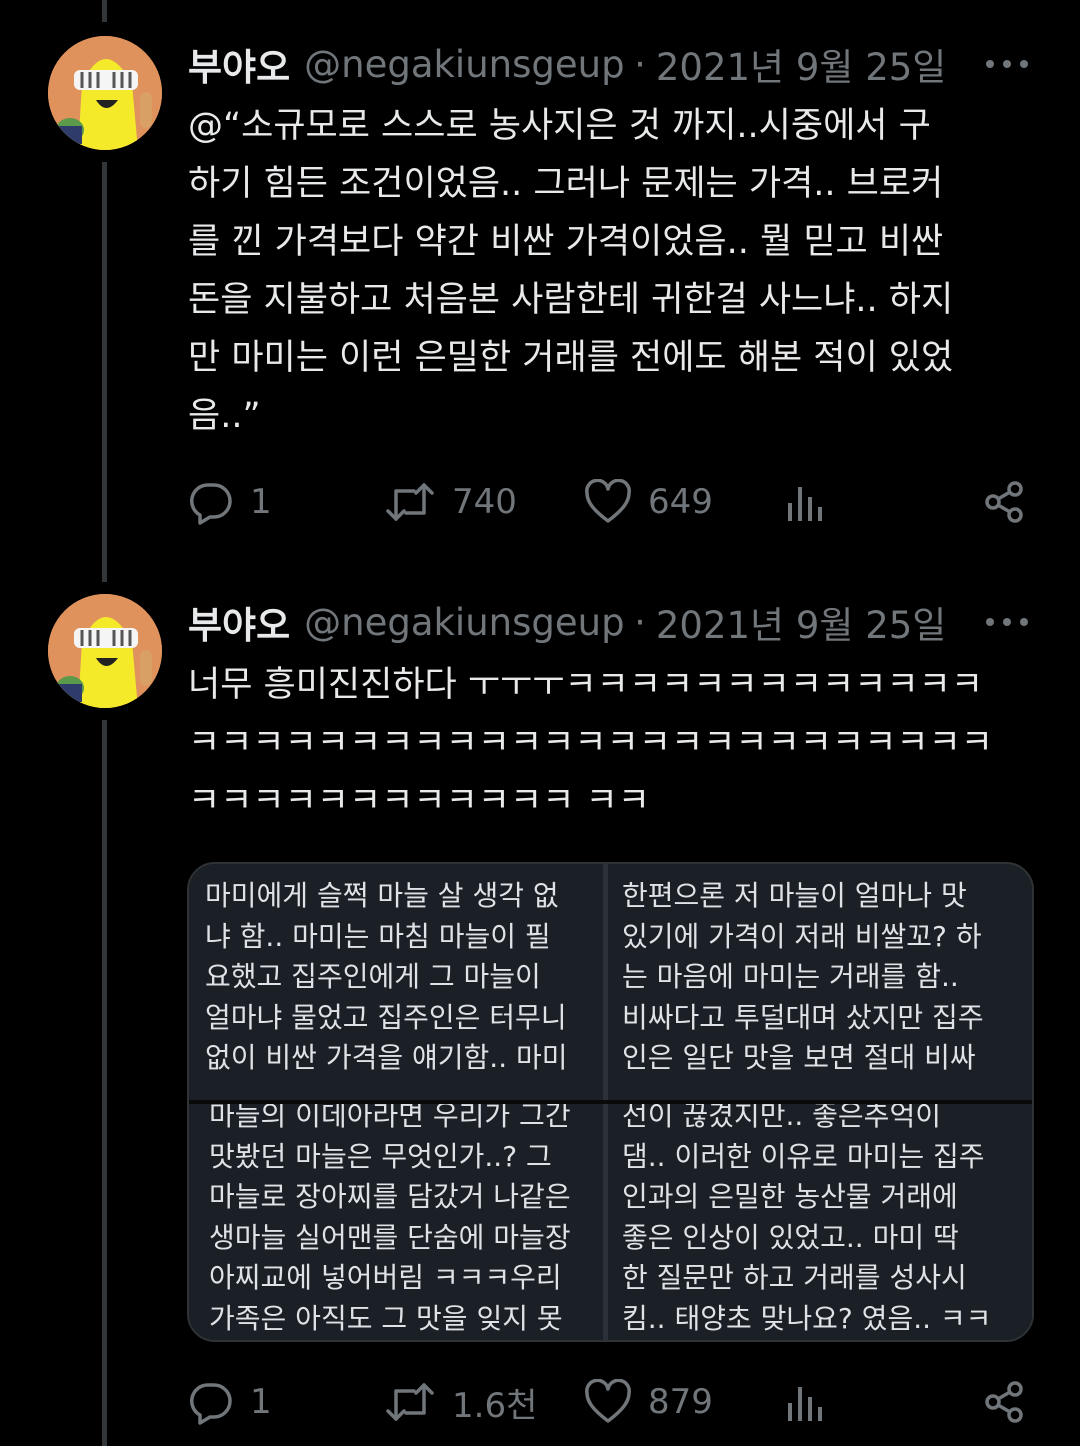 This screenshot has height=1446, width=1080. Describe the element at coordinates (559, 126) in the screenshot. I see `tweet-text-line: @“소규모로 스스로 농사지은 것 까지..시중에서 구` at that location.